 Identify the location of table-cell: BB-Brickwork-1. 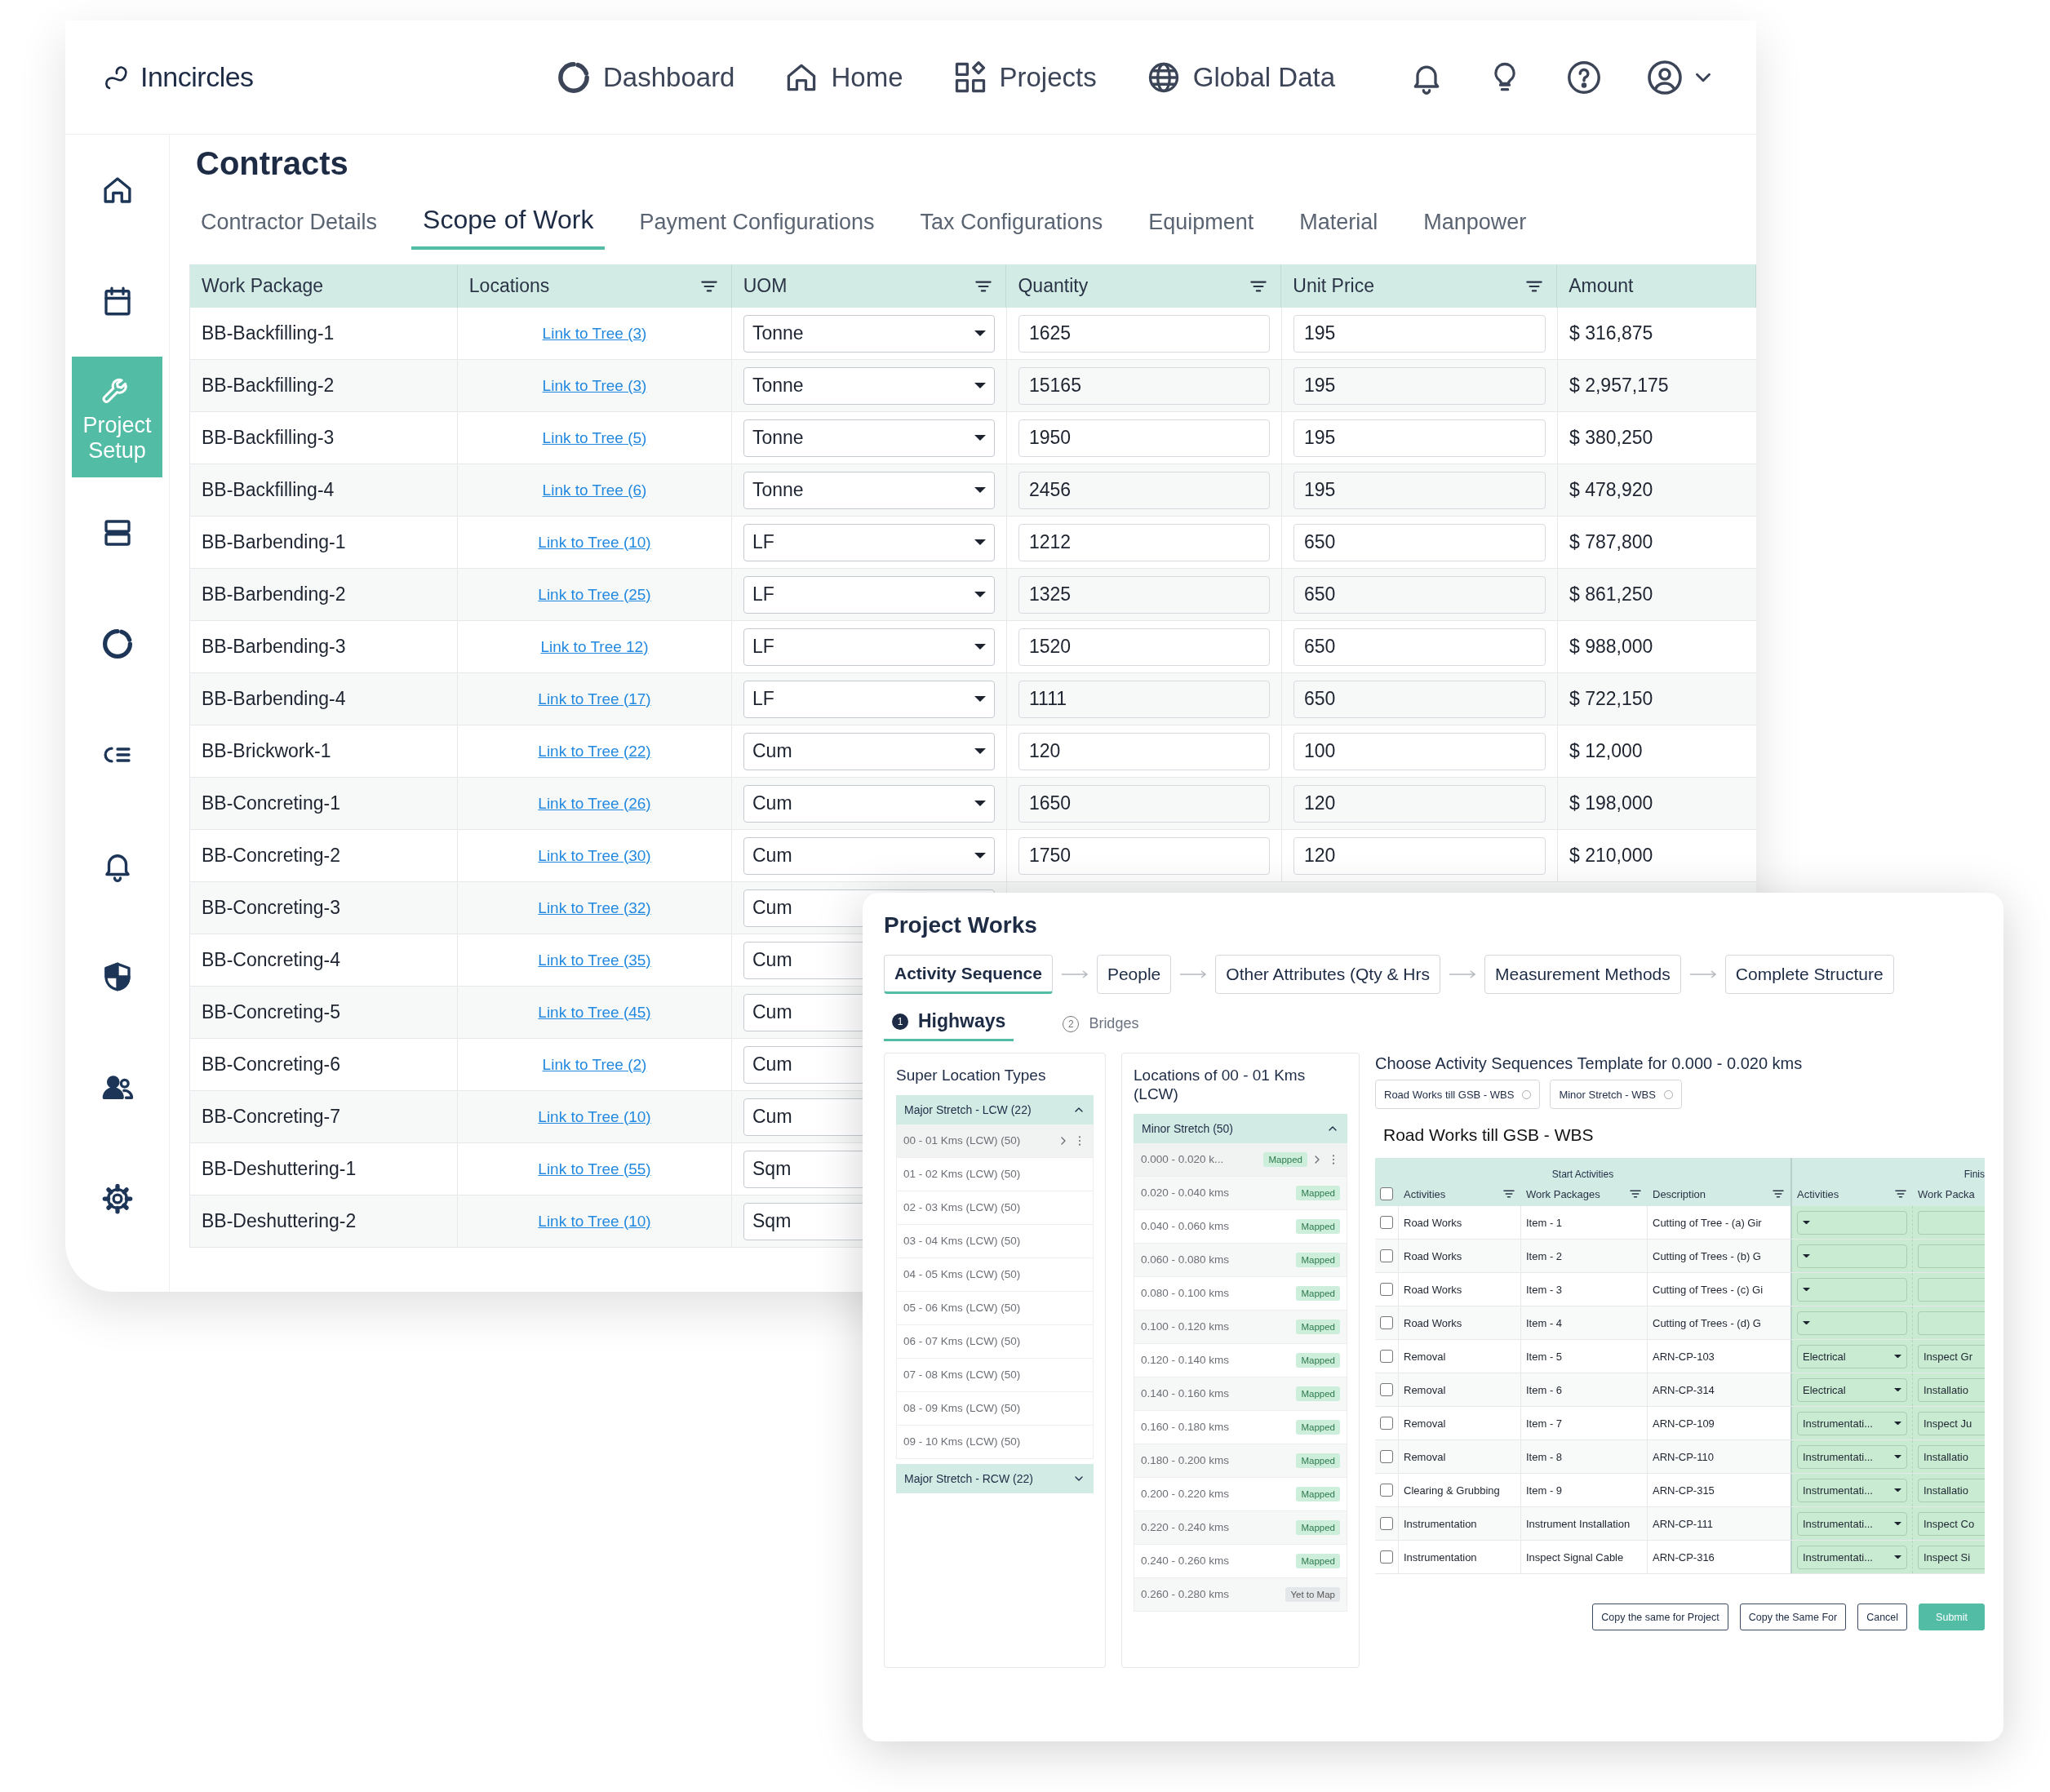
(266, 751).